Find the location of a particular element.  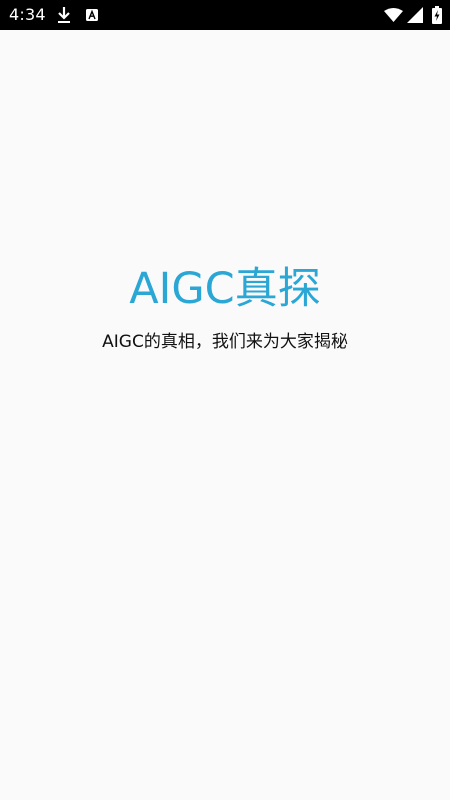

app-title: AIGC真探 is located at coordinates (225, 289).